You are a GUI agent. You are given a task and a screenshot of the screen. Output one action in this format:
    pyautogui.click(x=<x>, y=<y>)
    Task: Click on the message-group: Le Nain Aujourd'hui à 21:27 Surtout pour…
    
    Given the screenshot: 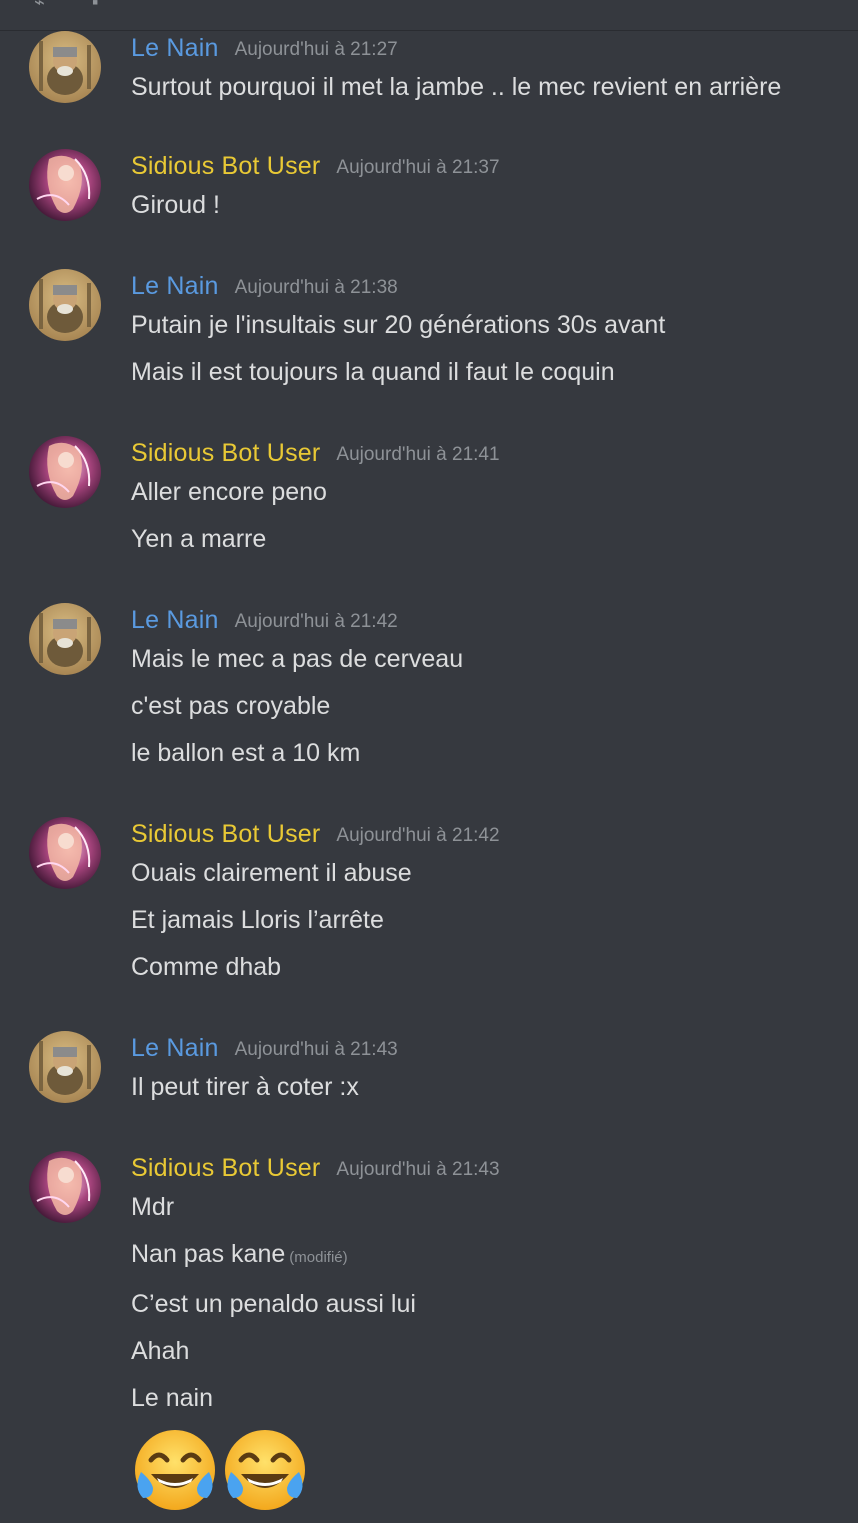 What is the action you would take?
    pyautogui.click(x=429, y=71)
    